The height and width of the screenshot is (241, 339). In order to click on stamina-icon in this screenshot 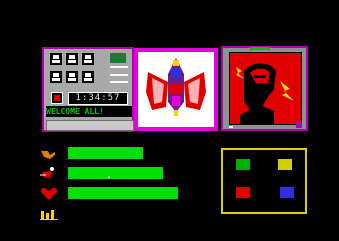, I will do `click(48, 152)`.